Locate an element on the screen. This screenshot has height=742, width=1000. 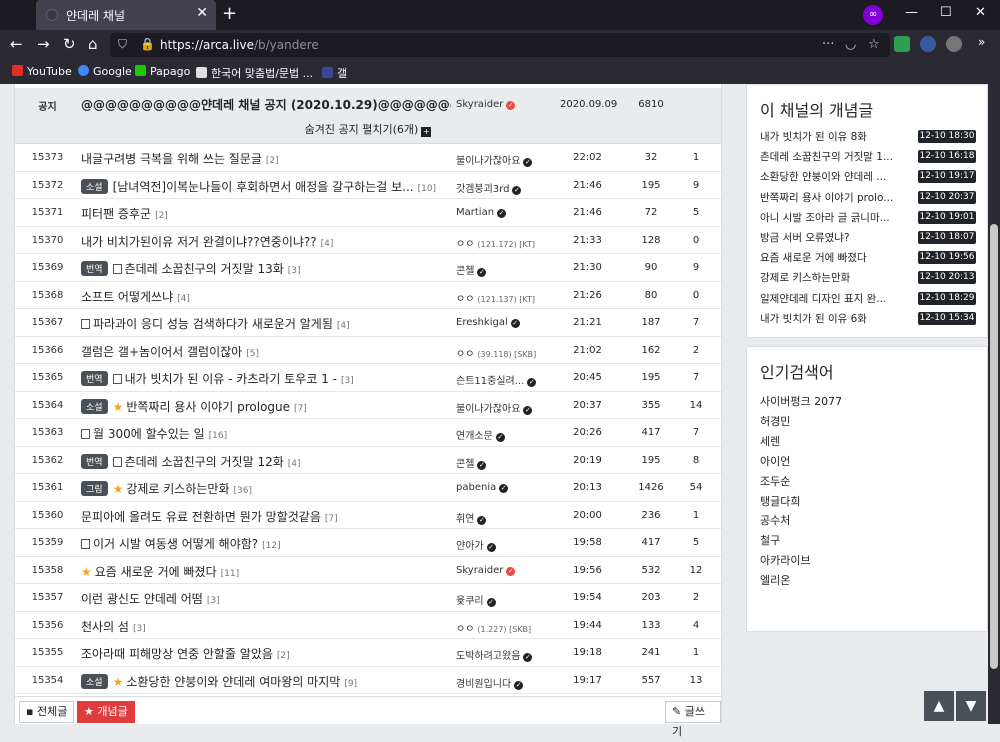
post-title-cell: 소설 ★ 반쪽짜리 용사 이야기 prologue [7] is located at coordinates (266, 406).